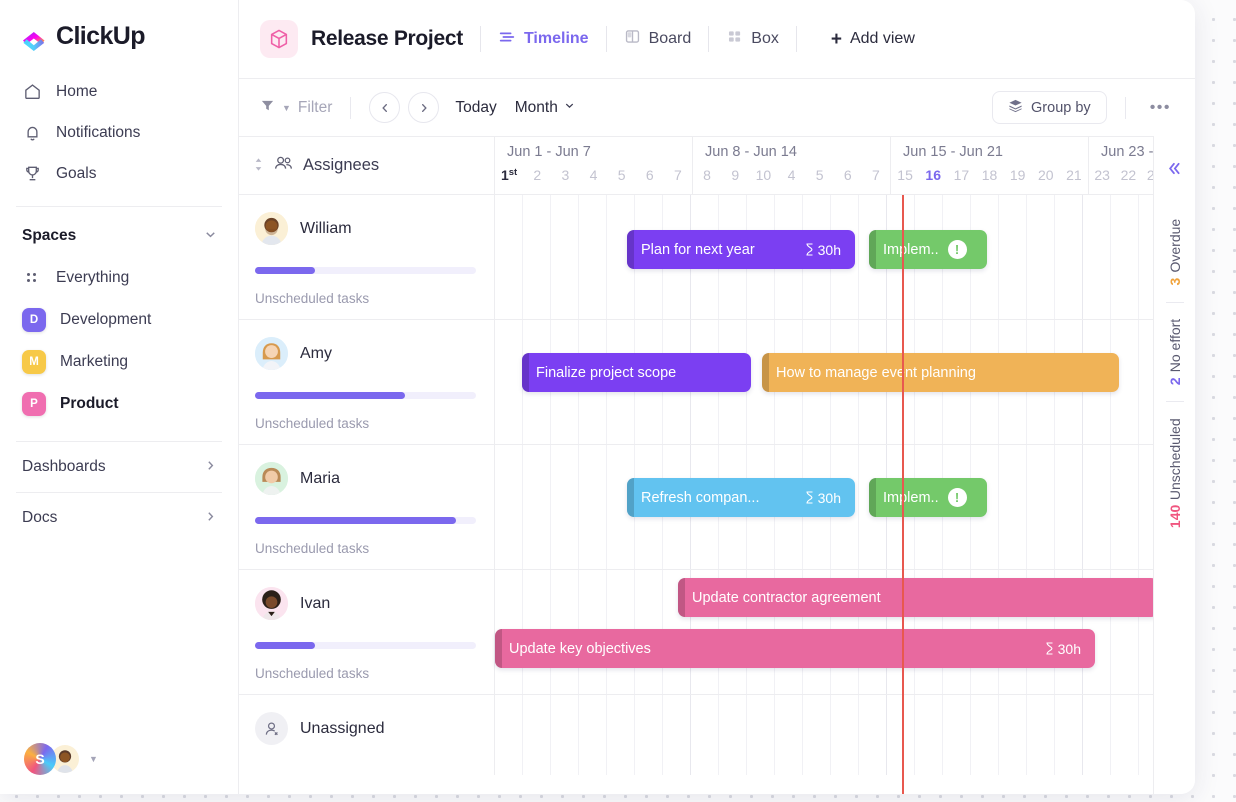 This screenshot has height=802, width=1236. What do you see at coordinates (621, 175) in the screenshot?
I see `day-cell: 5` at bounding box center [621, 175].